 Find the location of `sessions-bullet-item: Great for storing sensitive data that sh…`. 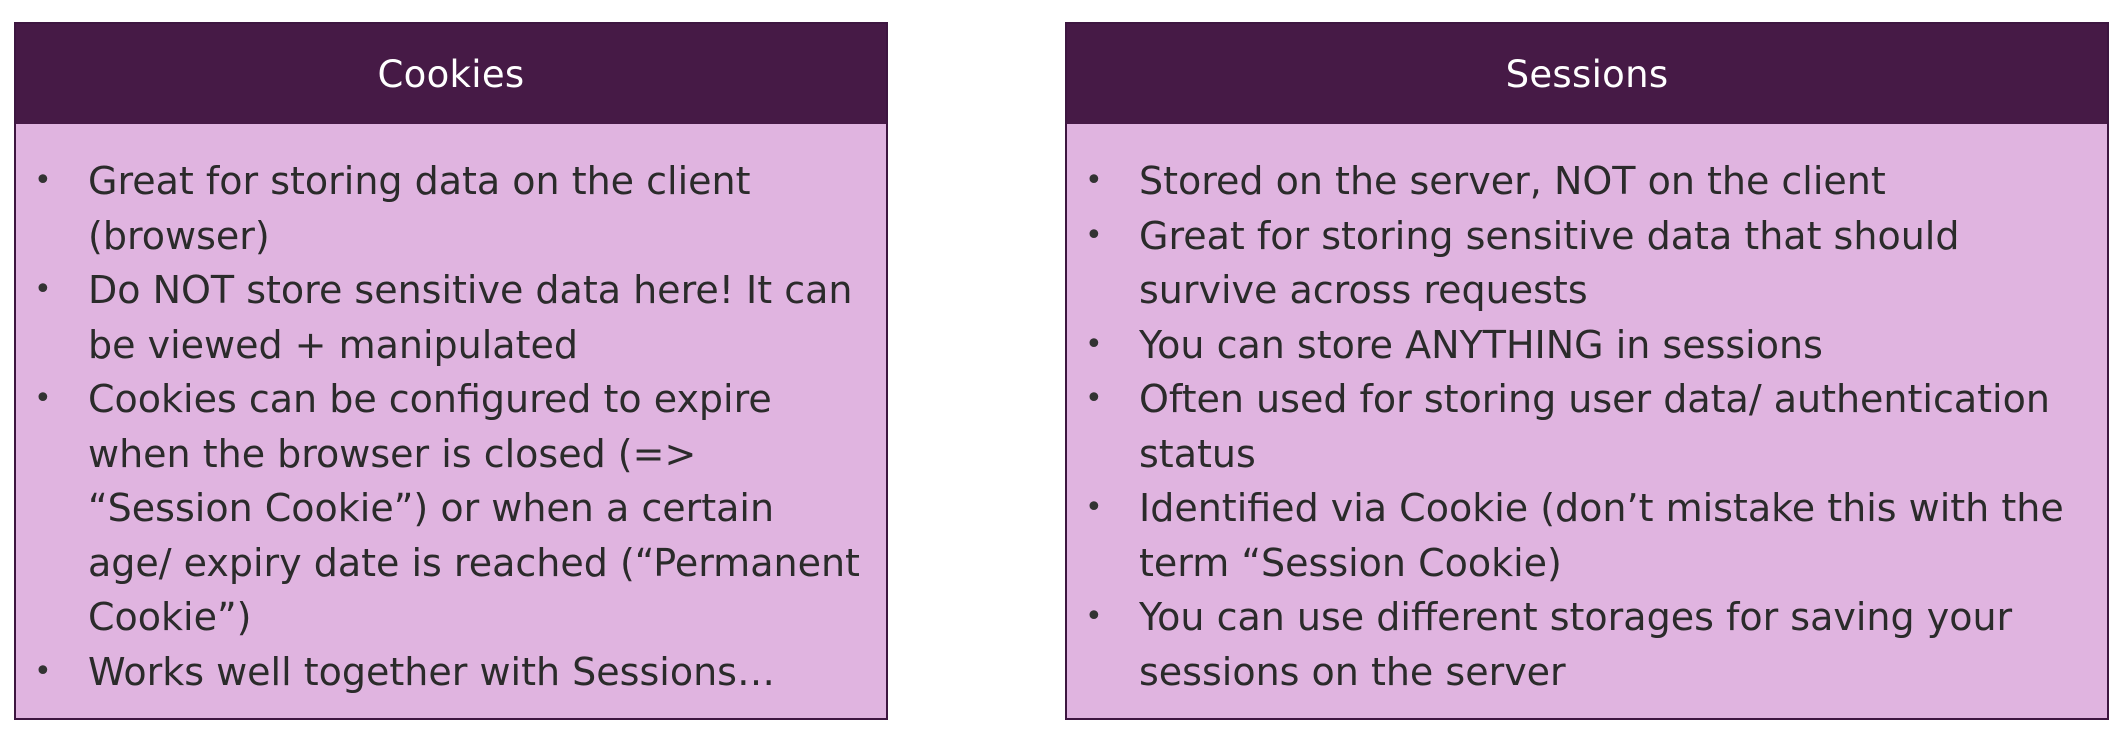

sessions-bullet-item: Great for storing sensitive data that sh… is located at coordinates (1577, 263).